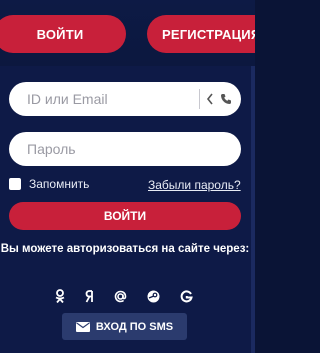 The width and height of the screenshot is (320, 353). I want to click on envelope-icon, so click(82, 326).